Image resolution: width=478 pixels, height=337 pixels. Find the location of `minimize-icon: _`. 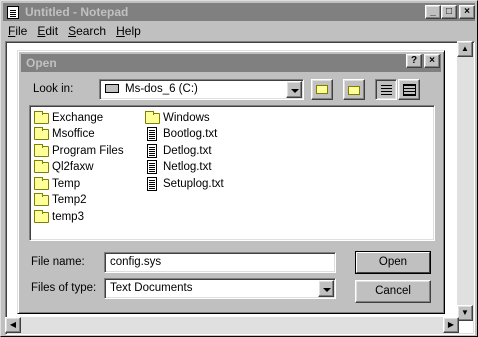

minimize-icon: _ is located at coordinates (433, 11).